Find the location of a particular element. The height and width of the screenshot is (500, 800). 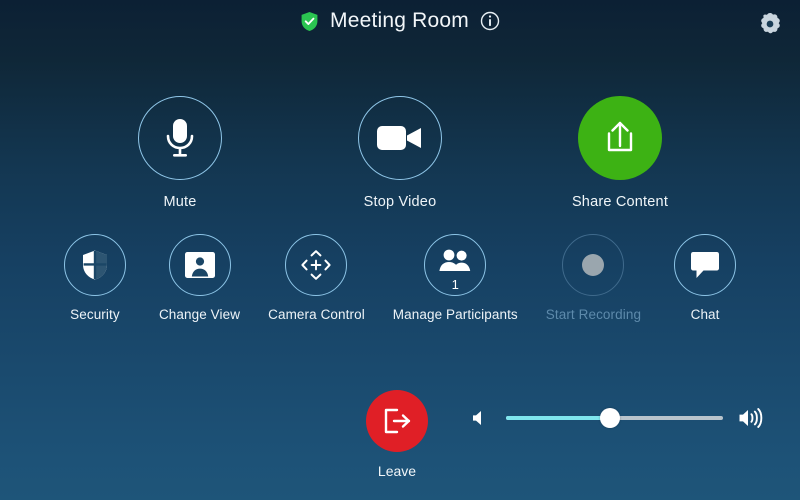

share-content-button: Share Content is located at coordinates (620, 153).